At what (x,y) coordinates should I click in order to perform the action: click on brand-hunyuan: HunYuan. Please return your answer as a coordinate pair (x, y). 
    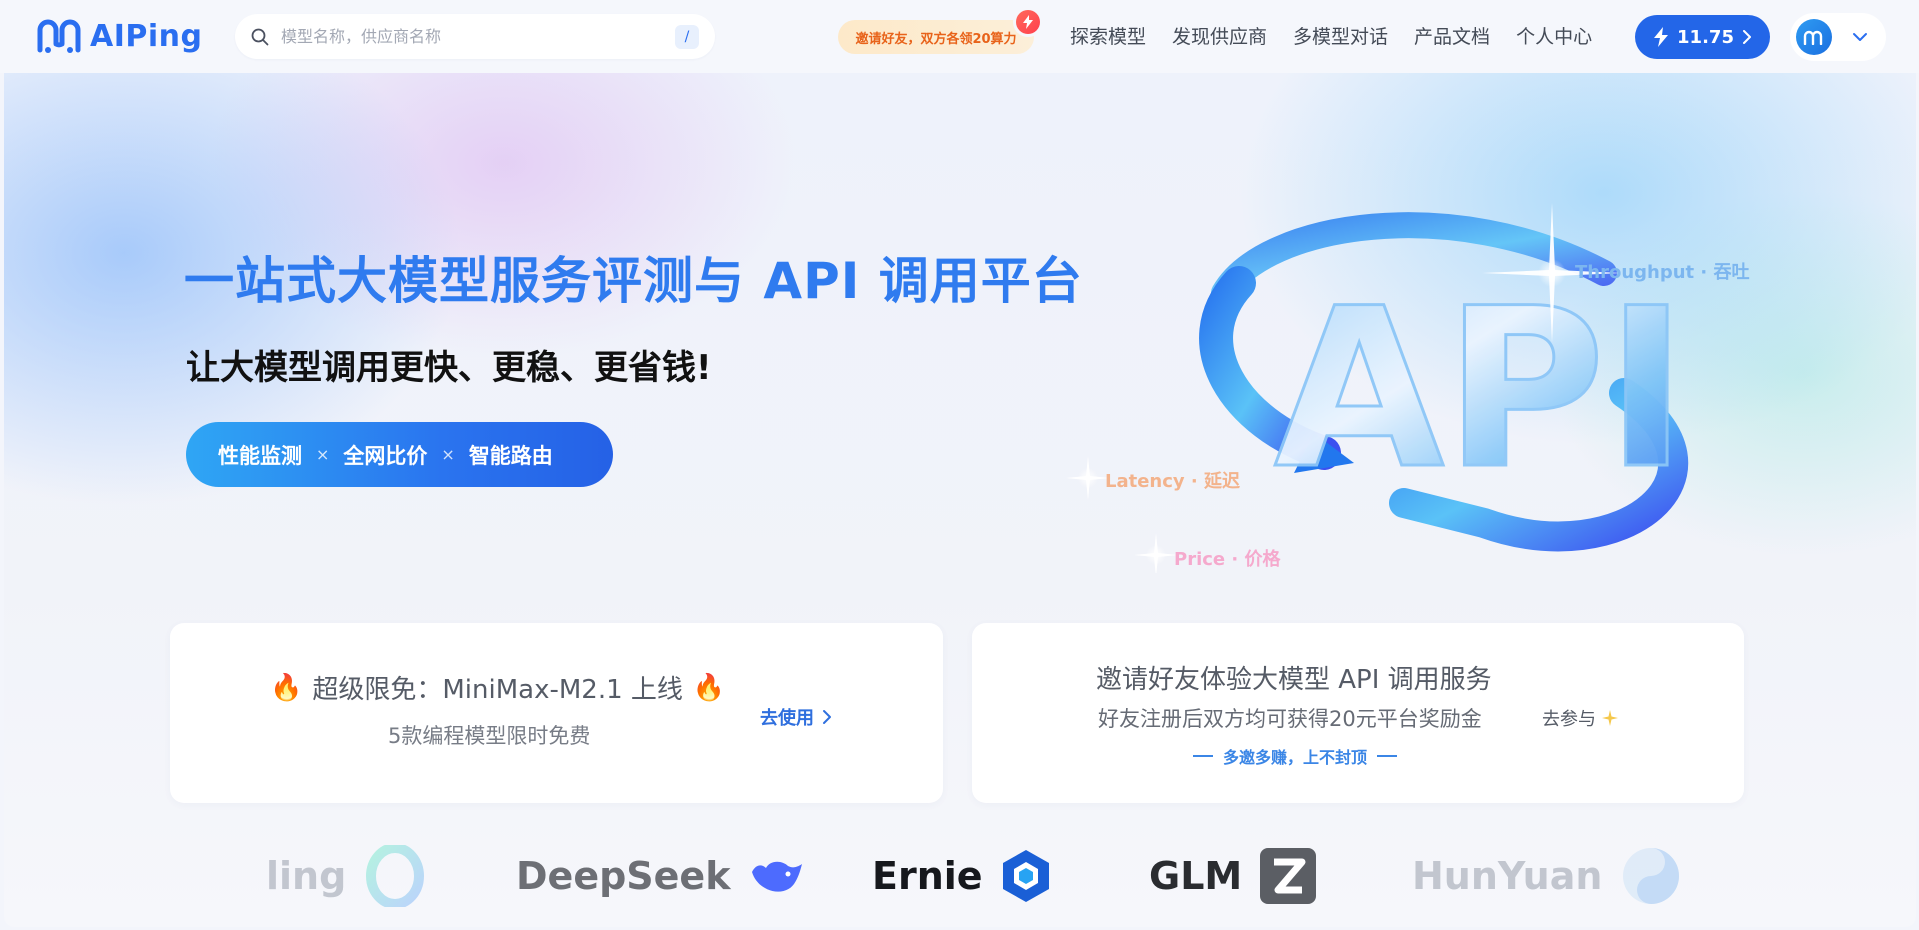
    Looking at the image, I should click on (1547, 876).